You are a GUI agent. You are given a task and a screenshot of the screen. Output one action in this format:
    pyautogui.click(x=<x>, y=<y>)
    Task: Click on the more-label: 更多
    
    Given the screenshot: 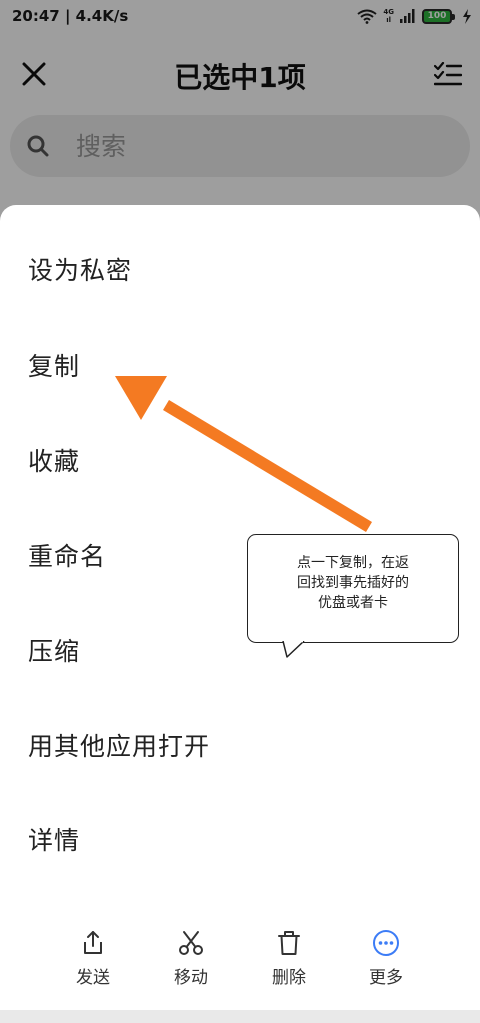 What is the action you would take?
    pyautogui.click(x=386, y=978)
    